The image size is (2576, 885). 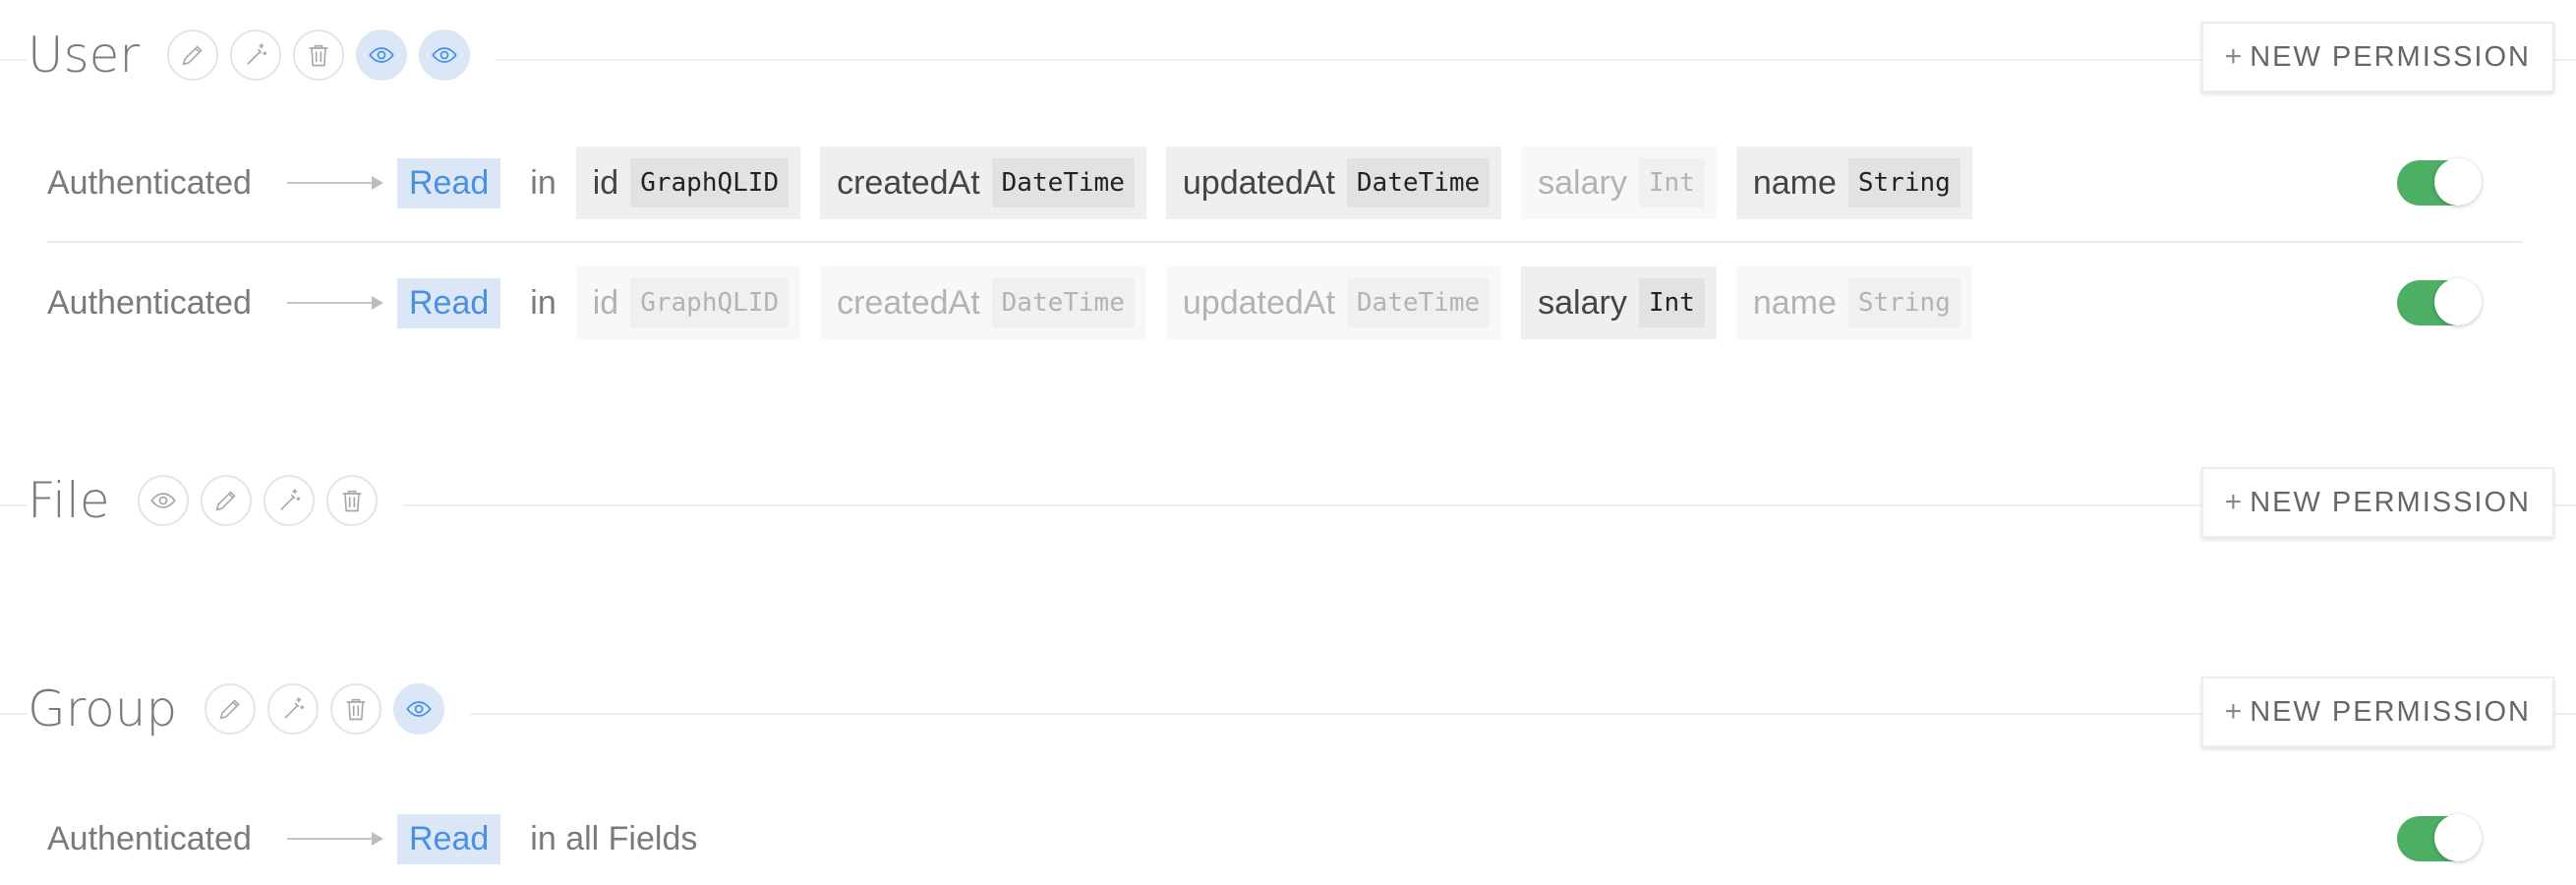 What do you see at coordinates (614, 838) in the screenshot?
I see `fields-scope: in all Fields` at bounding box center [614, 838].